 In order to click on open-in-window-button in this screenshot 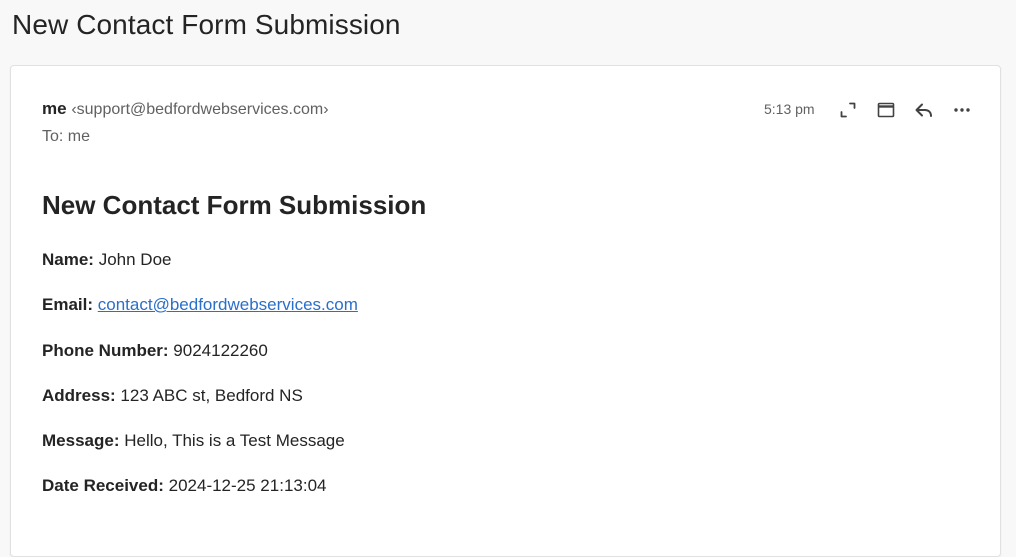, I will do `click(886, 110)`.